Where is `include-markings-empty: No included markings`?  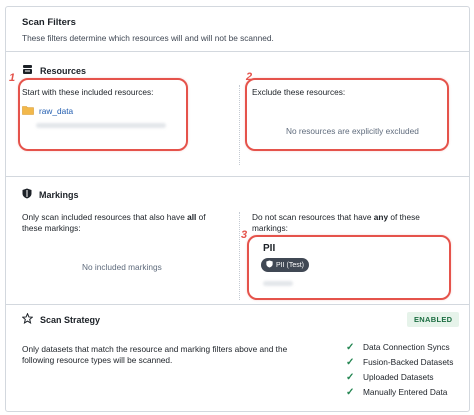
include-markings-empty: No included markings is located at coordinates (122, 267).